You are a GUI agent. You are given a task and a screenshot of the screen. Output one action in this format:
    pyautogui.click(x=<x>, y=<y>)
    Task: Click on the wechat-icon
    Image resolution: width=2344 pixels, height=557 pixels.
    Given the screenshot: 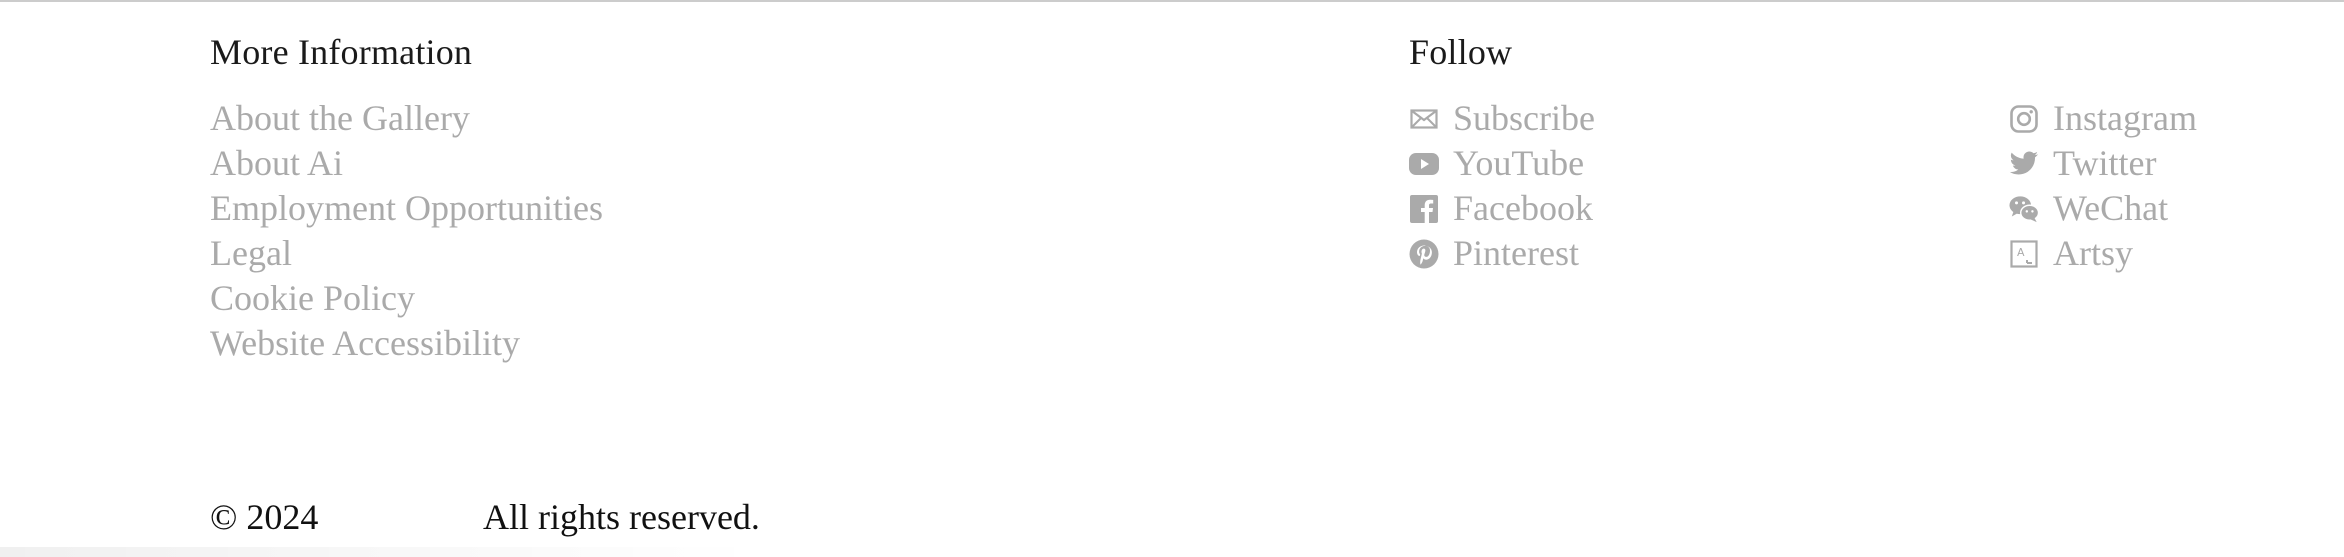 What is the action you would take?
    pyautogui.click(x=2024, y=209)
    